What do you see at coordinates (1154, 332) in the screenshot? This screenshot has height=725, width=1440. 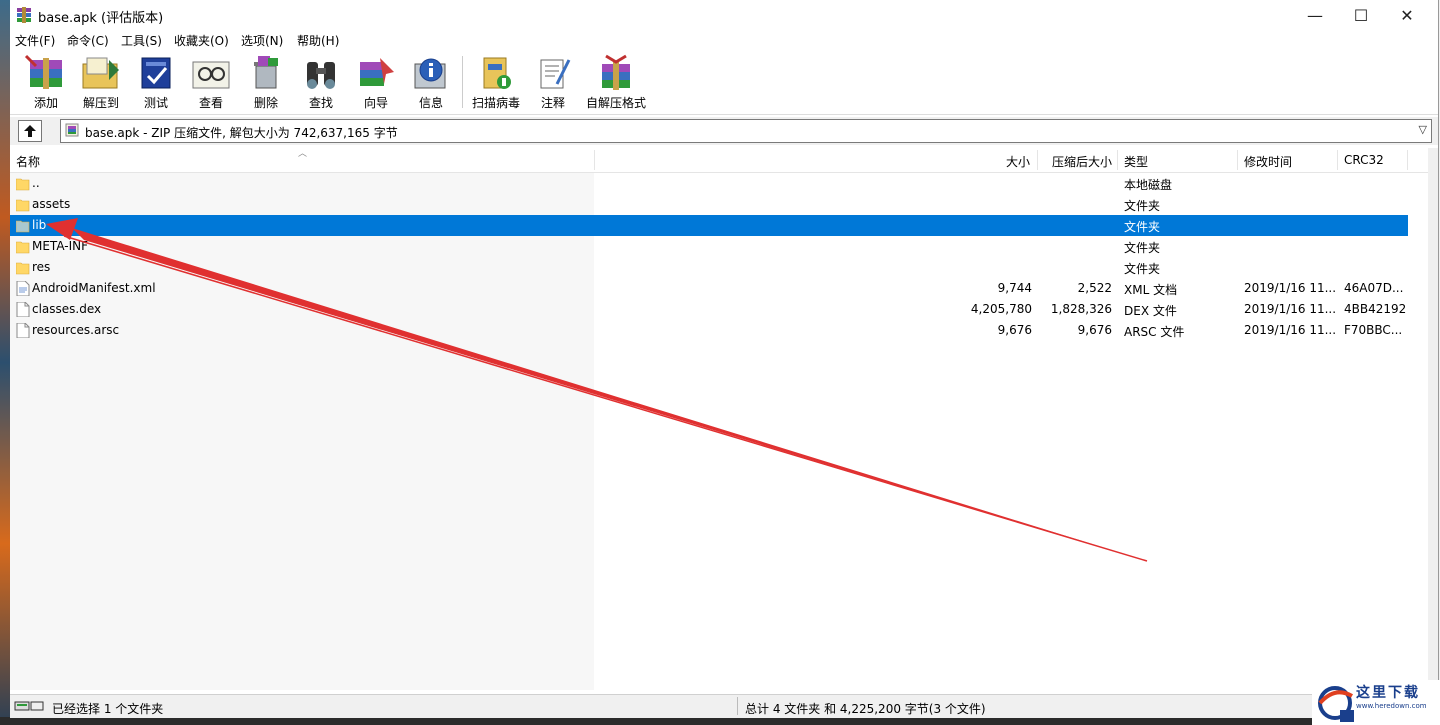 I see `file-type: ARSC 文件` at bounding box center [1154, 332].